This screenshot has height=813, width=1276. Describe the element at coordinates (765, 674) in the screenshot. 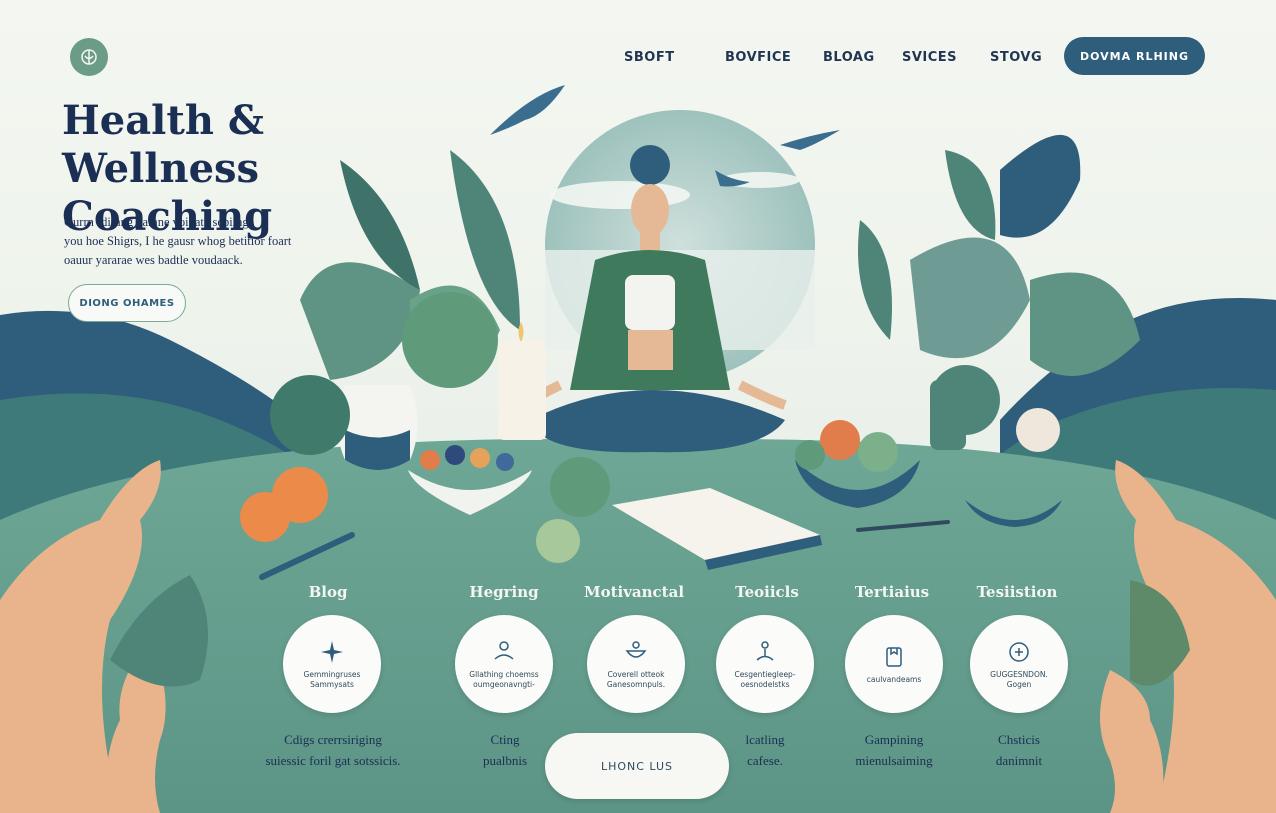

I see `service-card-text: Cesgentiegleep-` at that location.